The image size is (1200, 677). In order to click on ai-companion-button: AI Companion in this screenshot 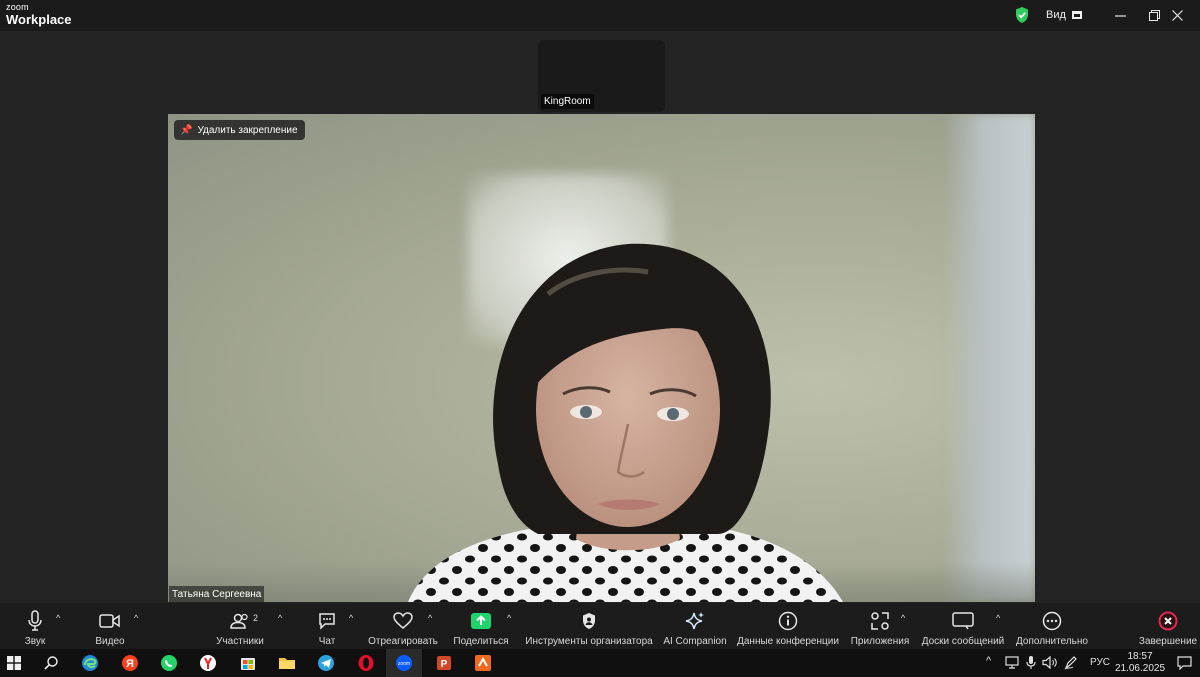, I will do `click(695, 626)`.